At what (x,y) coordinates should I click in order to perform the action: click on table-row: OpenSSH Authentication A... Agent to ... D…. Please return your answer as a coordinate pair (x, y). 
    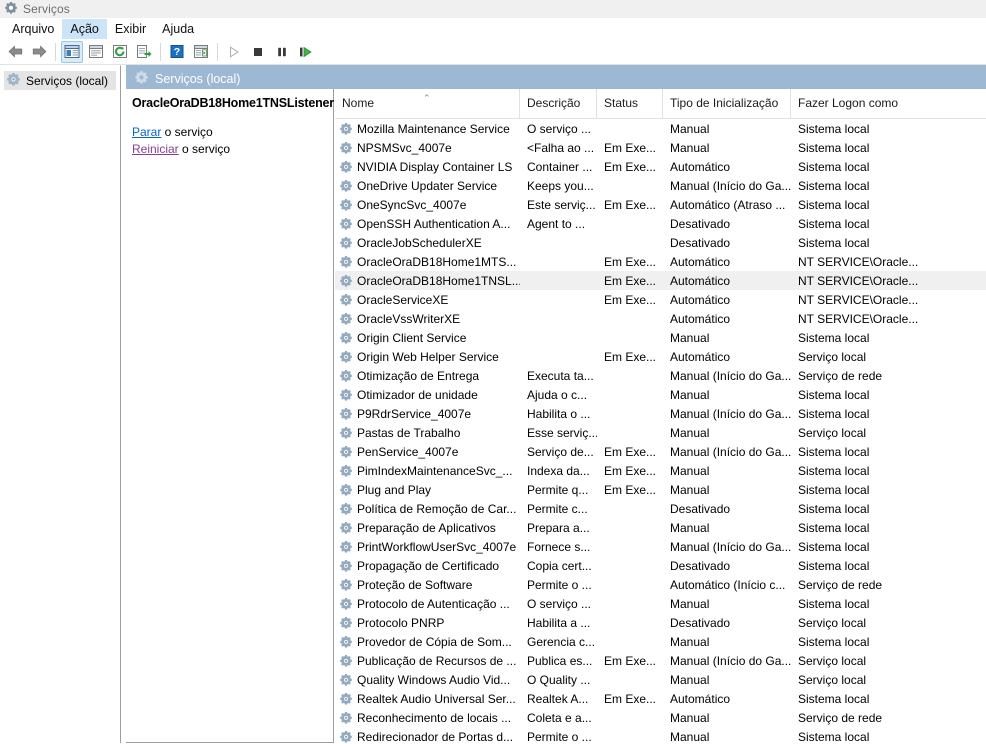
    Looking at the image, I should click on (660, 223).